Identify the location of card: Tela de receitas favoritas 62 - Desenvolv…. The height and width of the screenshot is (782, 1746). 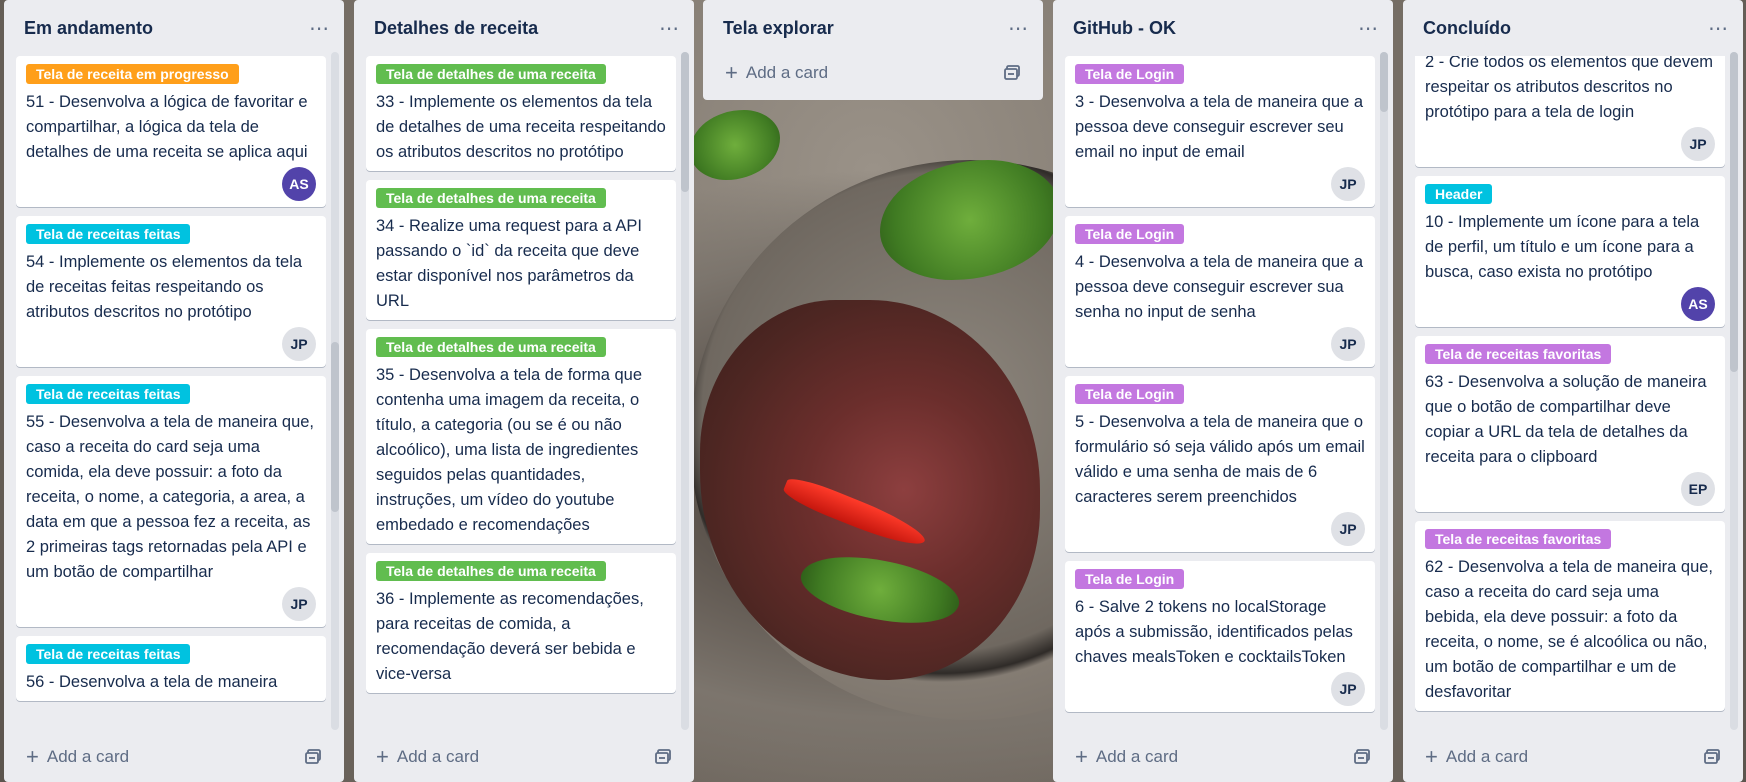
(1570, 616).